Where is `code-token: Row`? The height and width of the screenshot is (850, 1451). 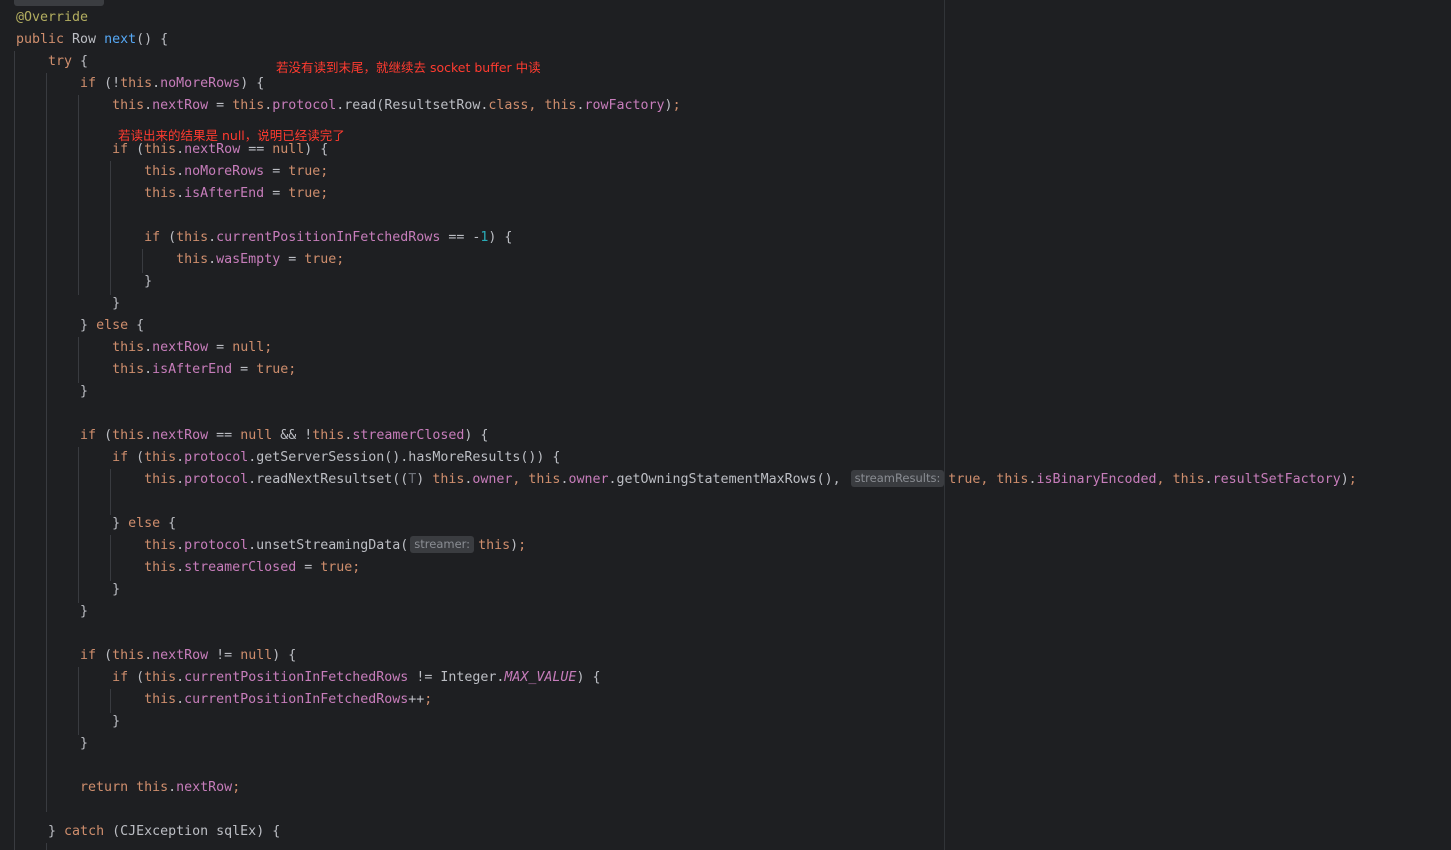
code-token: Row is located at coordinates (88, 39).